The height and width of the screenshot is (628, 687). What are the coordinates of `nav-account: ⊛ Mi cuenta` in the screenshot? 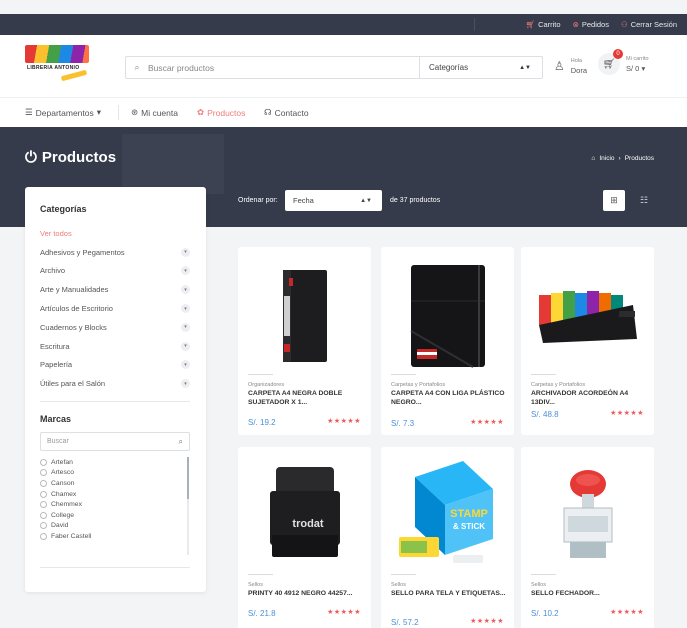 It's located at (154, 112).